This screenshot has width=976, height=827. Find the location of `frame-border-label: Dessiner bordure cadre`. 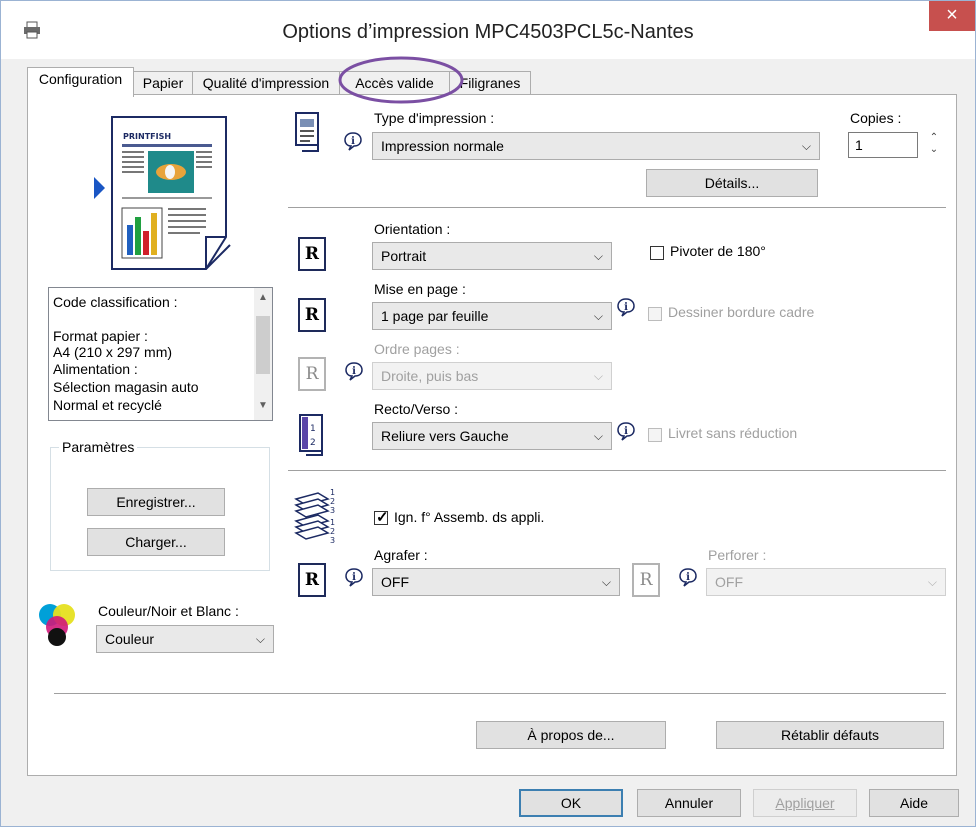

frame-border-label: Dessiner bordure cadre is located at coordinates (741, 312).